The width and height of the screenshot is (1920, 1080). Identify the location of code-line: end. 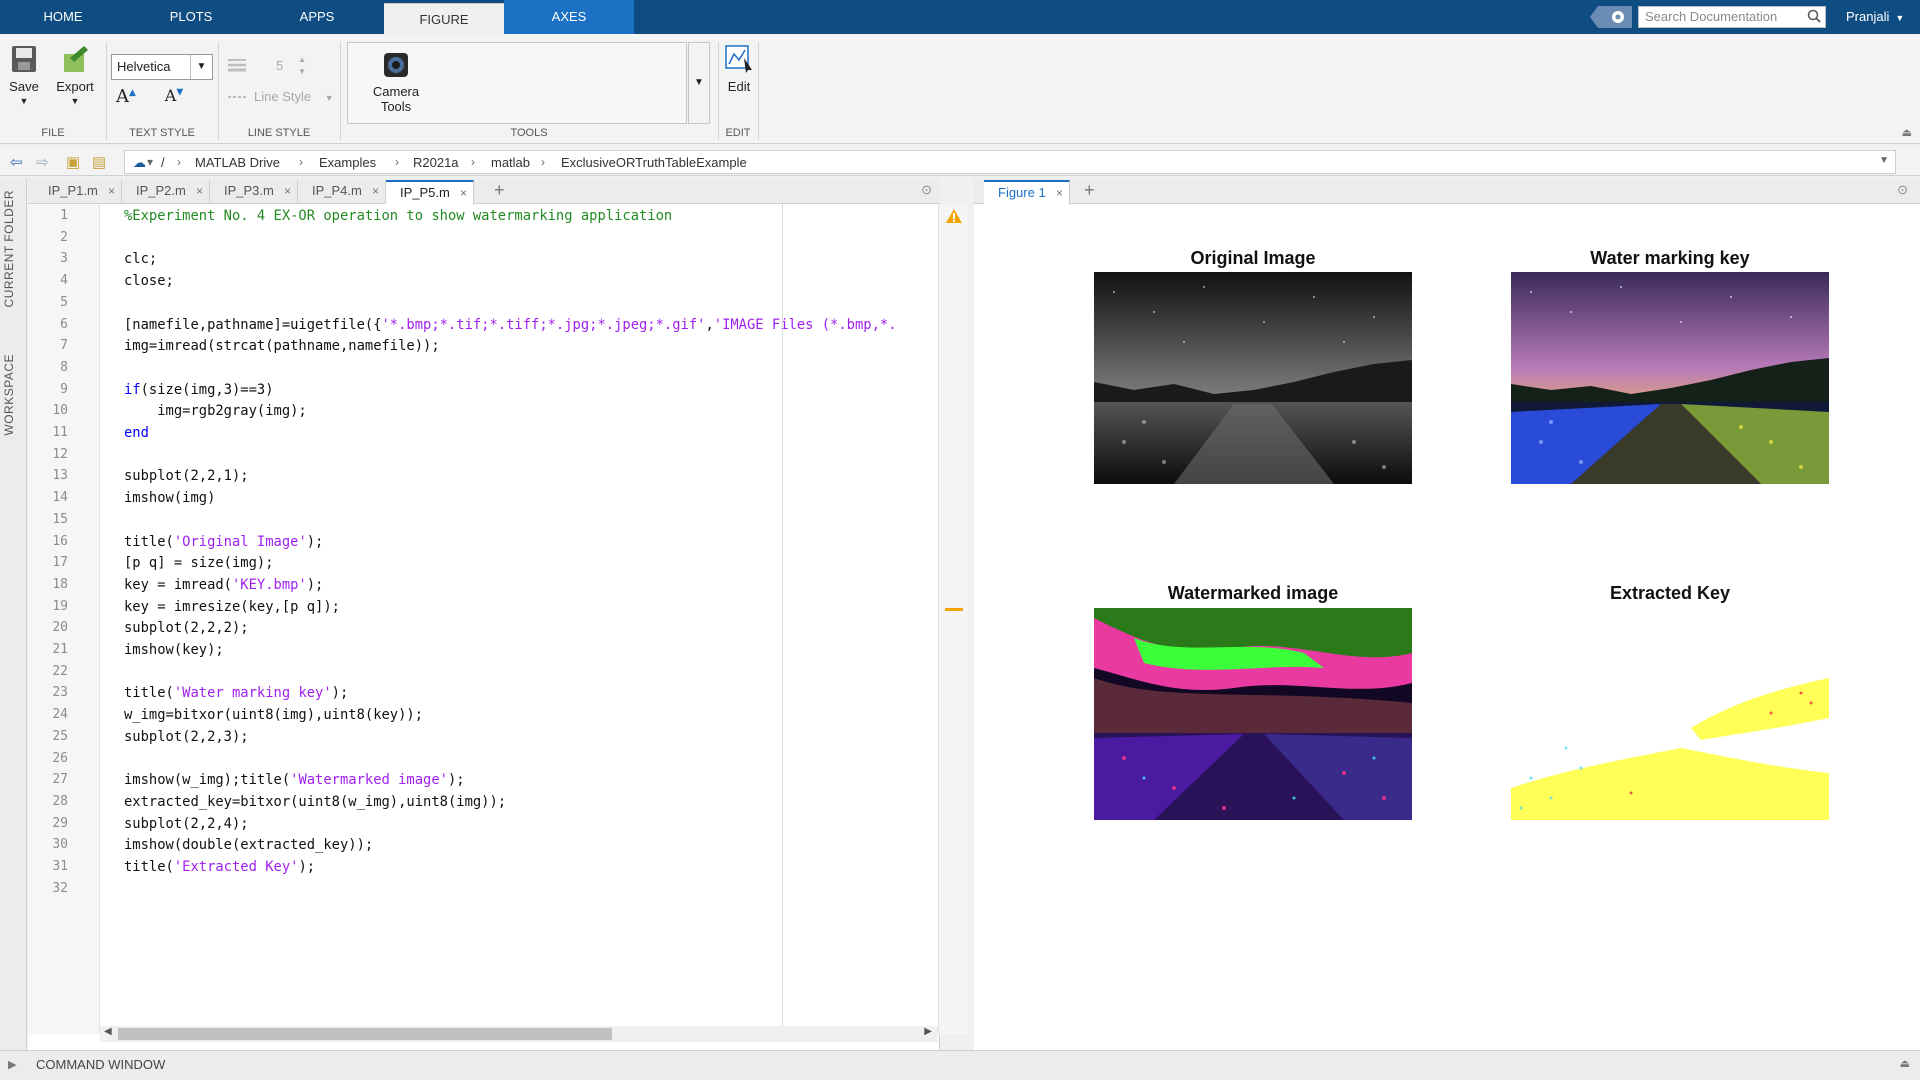
(136, 433).